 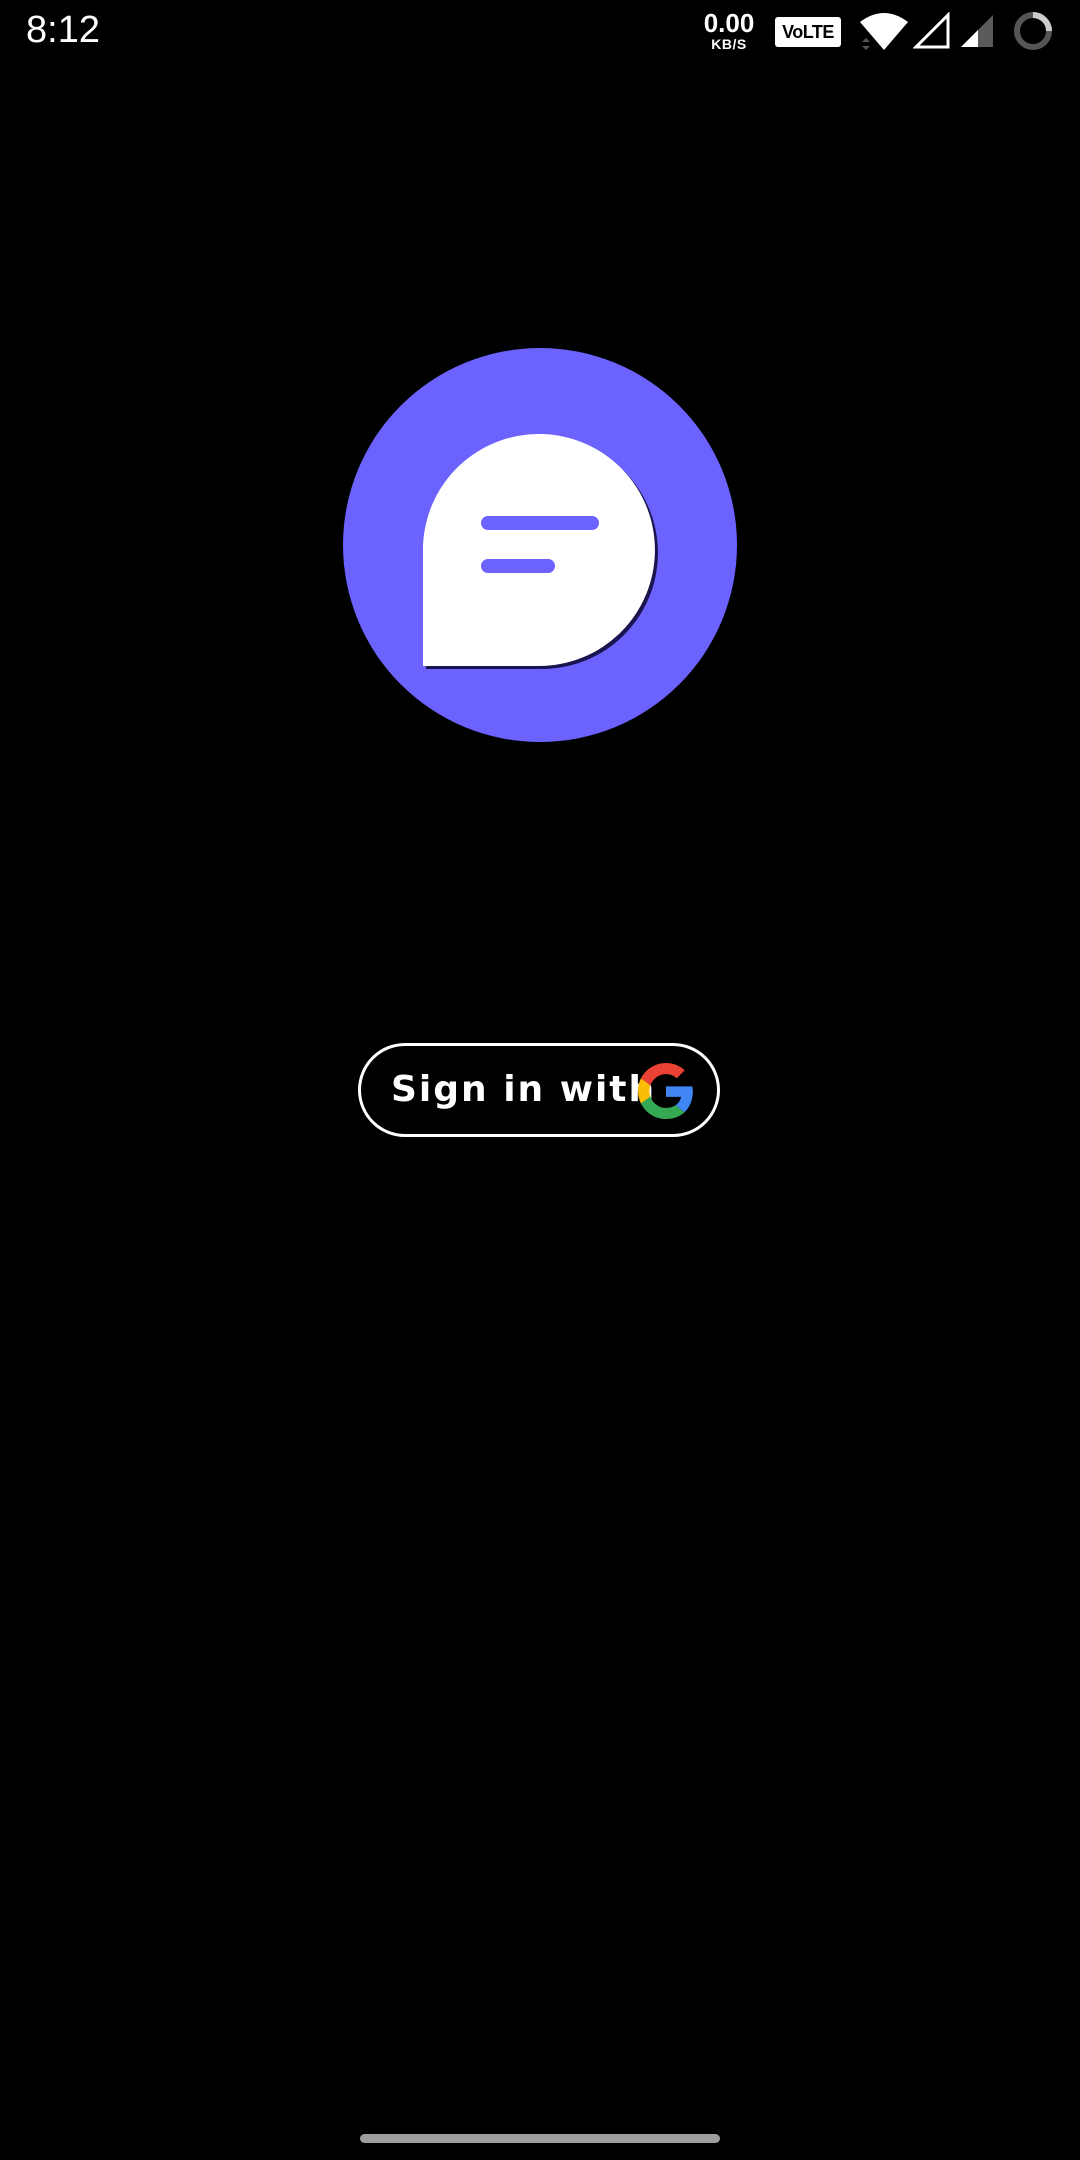 I want to click on google-icon, so click(x=665, y=1091).